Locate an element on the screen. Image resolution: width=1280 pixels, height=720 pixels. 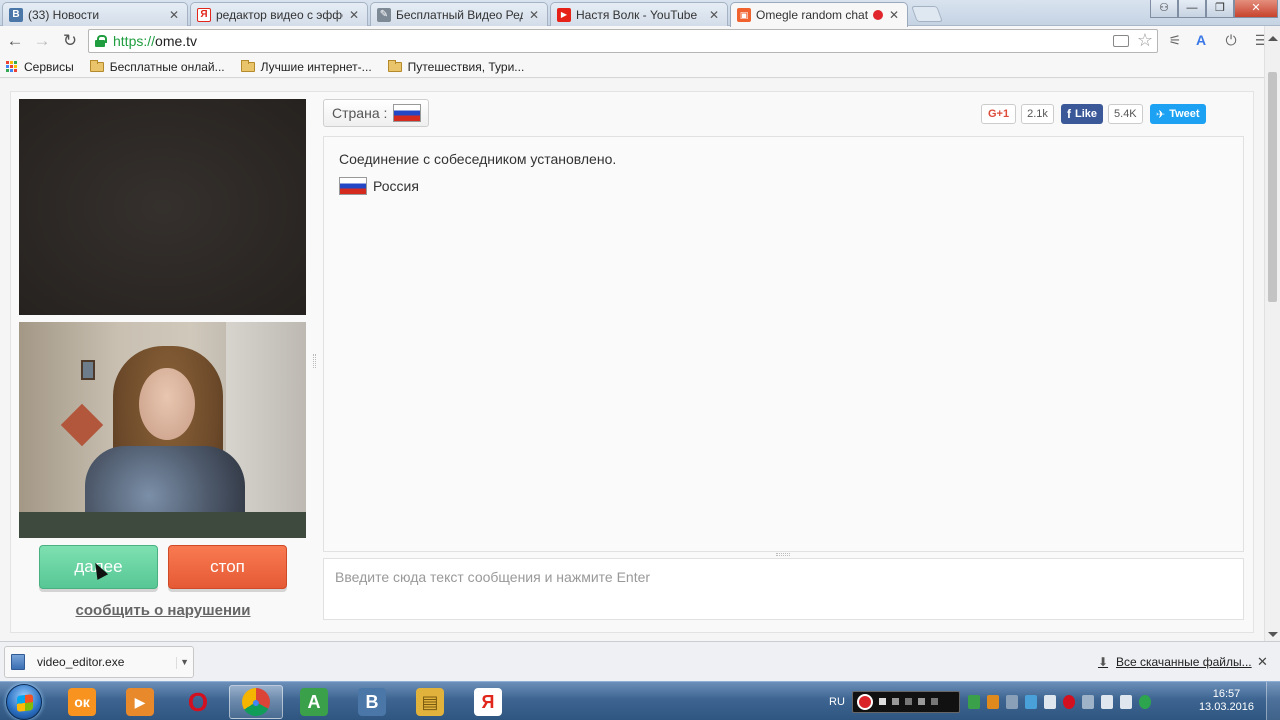
screen-recorder-widget is located at coordinates (906, 701).